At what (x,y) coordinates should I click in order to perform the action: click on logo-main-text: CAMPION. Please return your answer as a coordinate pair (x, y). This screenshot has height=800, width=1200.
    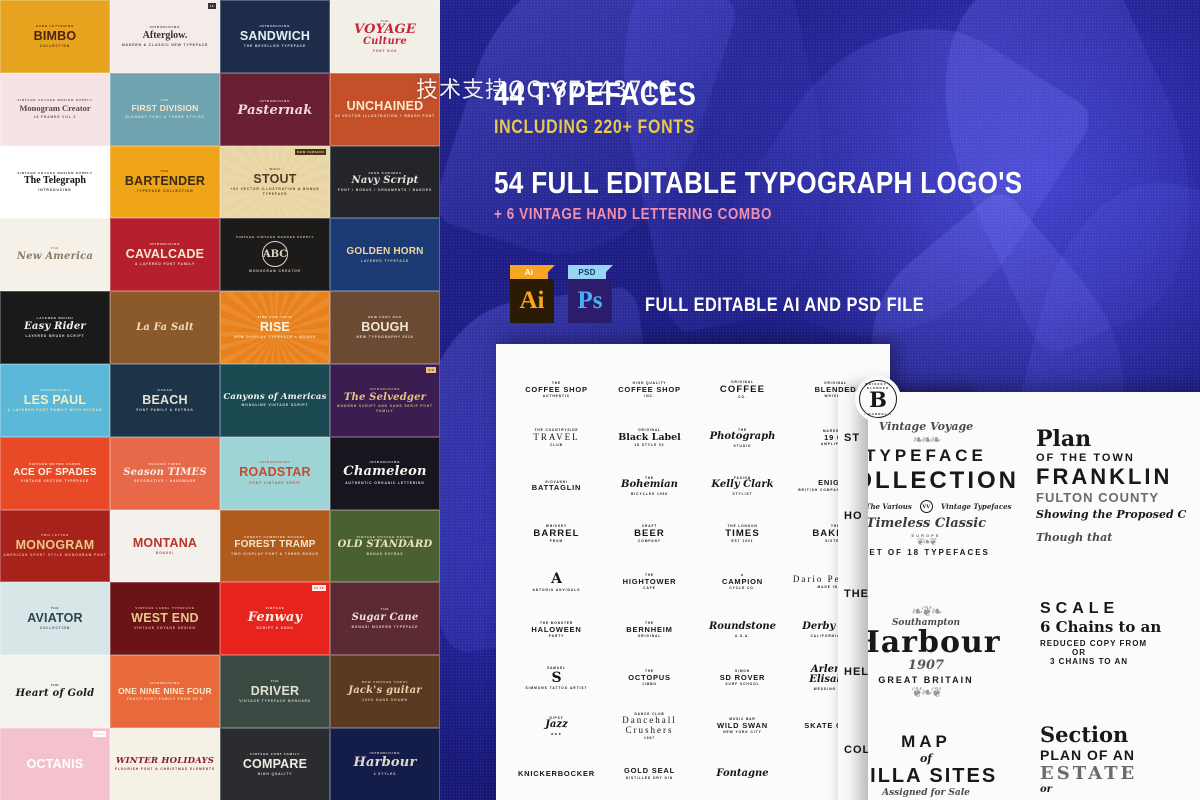
    Looking at the image, I should click on (742, 581).